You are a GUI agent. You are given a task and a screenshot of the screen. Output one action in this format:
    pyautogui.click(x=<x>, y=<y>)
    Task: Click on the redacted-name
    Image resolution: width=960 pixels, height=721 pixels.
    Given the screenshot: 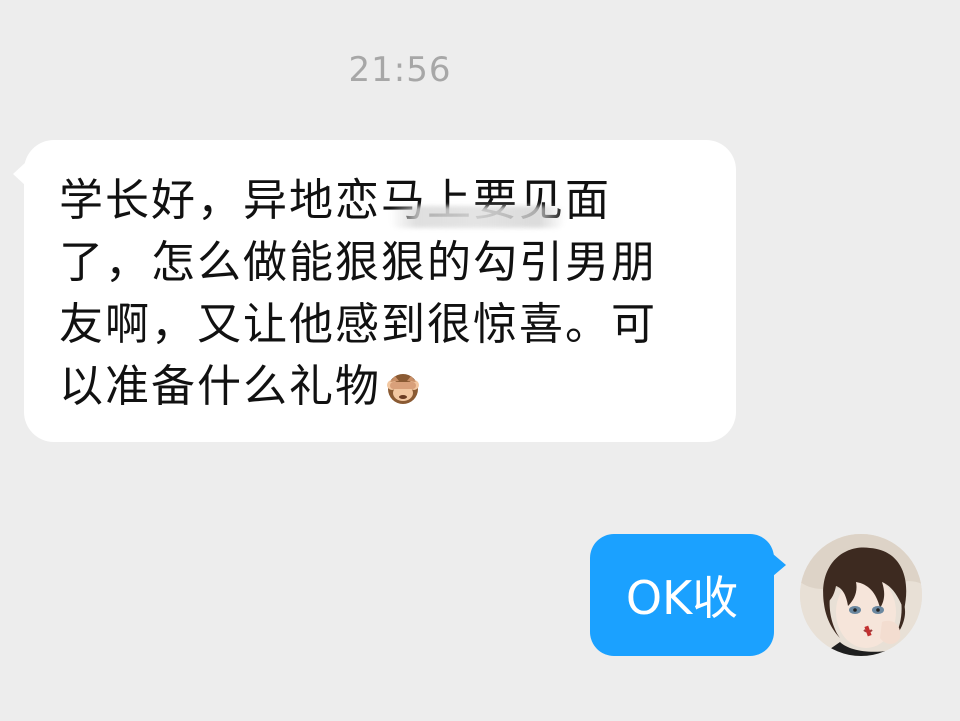 What is the action you would take?
    pyautogui.click(x=477, y=217)
    